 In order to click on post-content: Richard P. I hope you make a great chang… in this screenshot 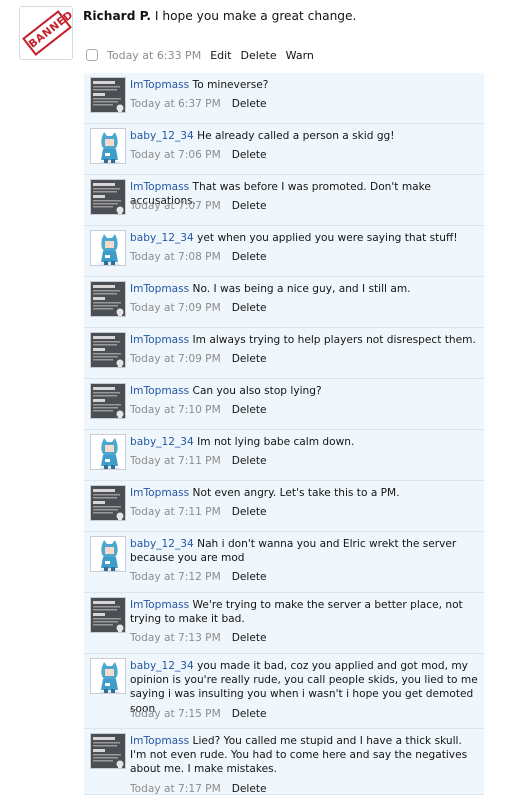, I will do `click(219, 16)`.